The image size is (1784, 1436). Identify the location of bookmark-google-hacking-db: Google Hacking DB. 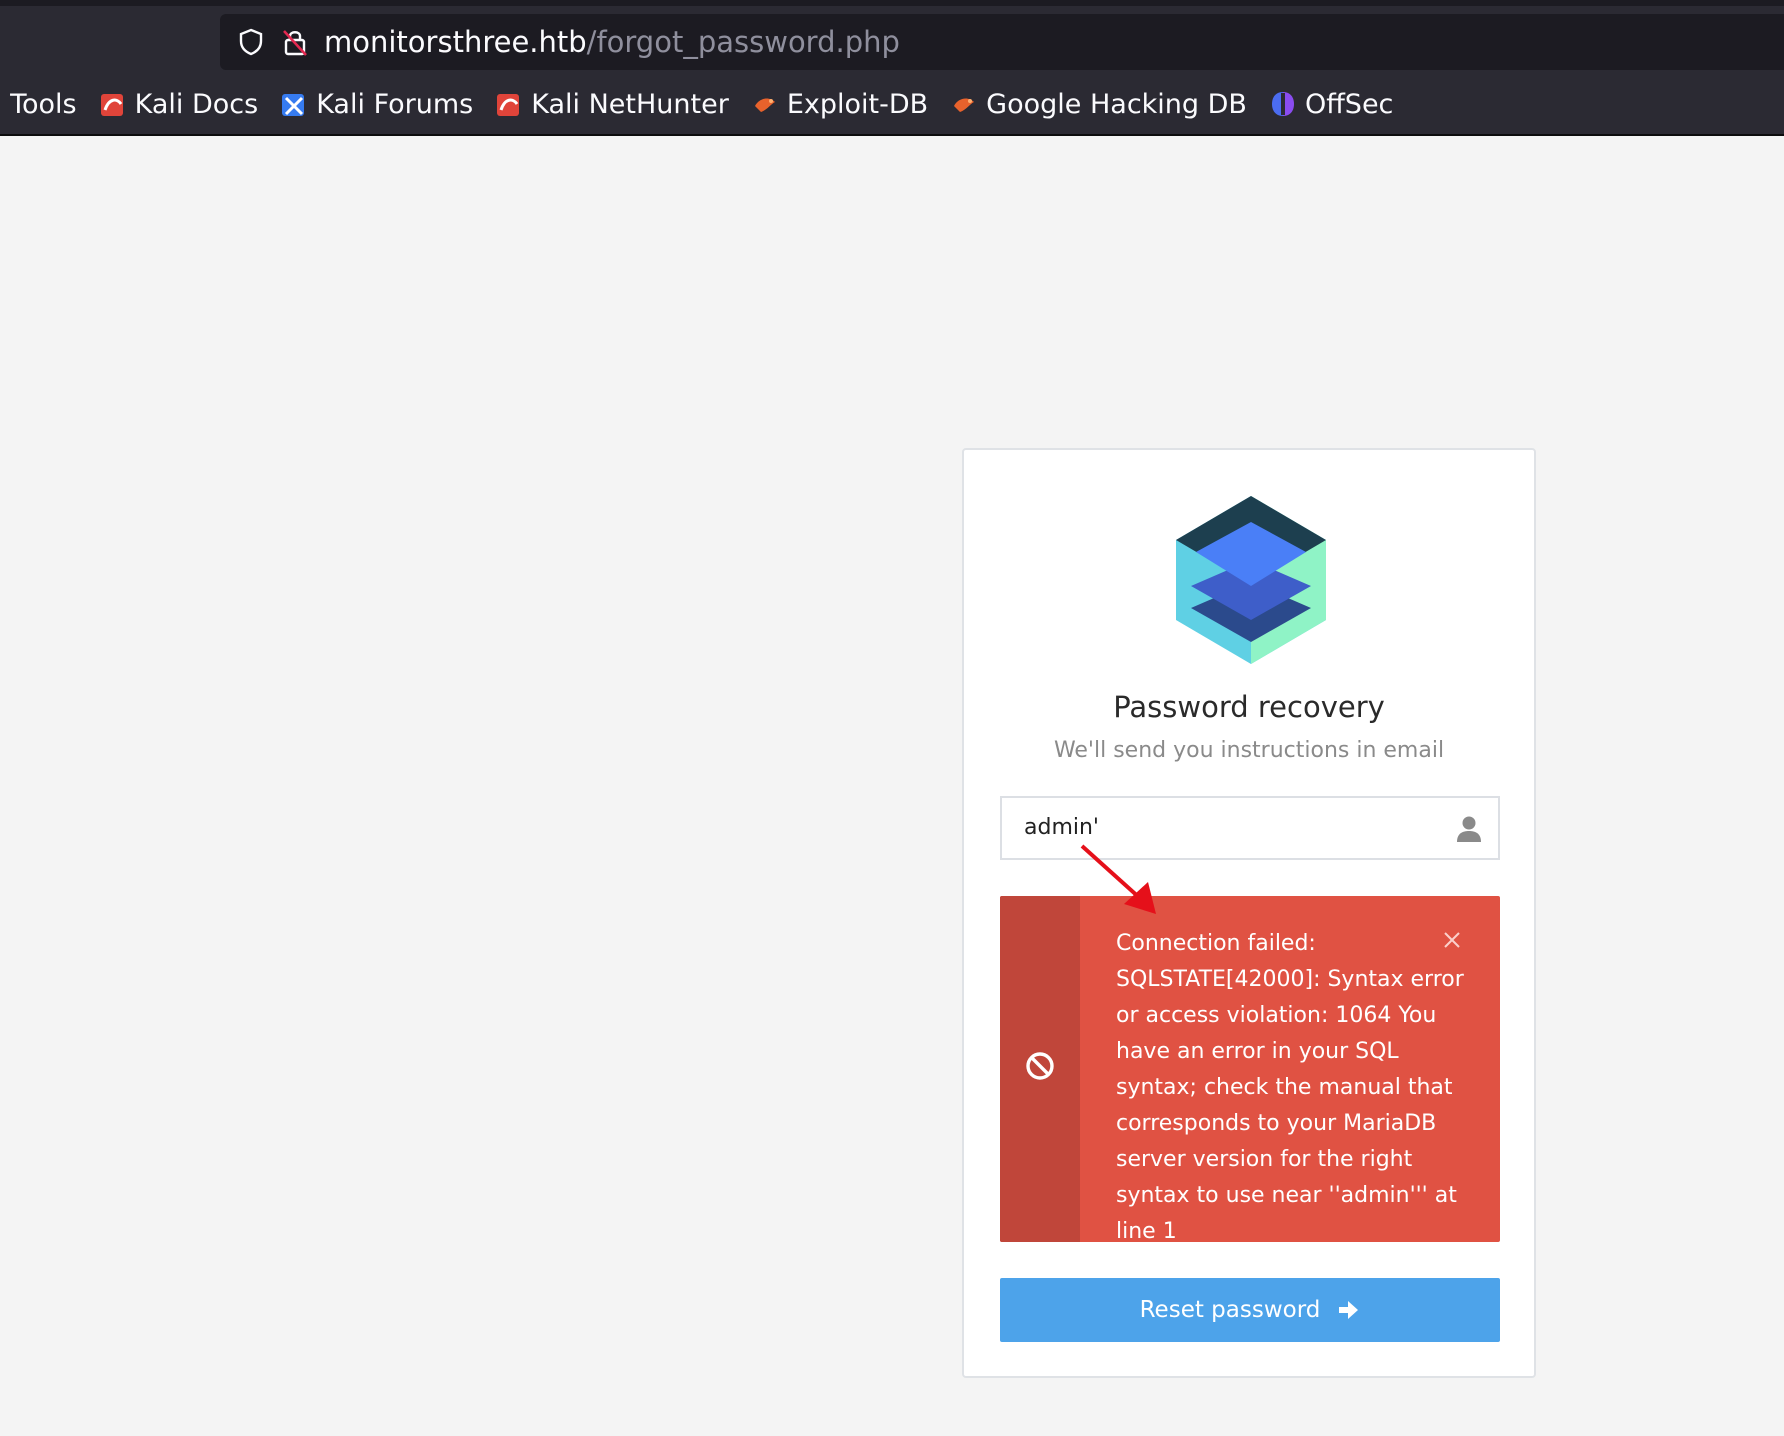
(1098, 104).